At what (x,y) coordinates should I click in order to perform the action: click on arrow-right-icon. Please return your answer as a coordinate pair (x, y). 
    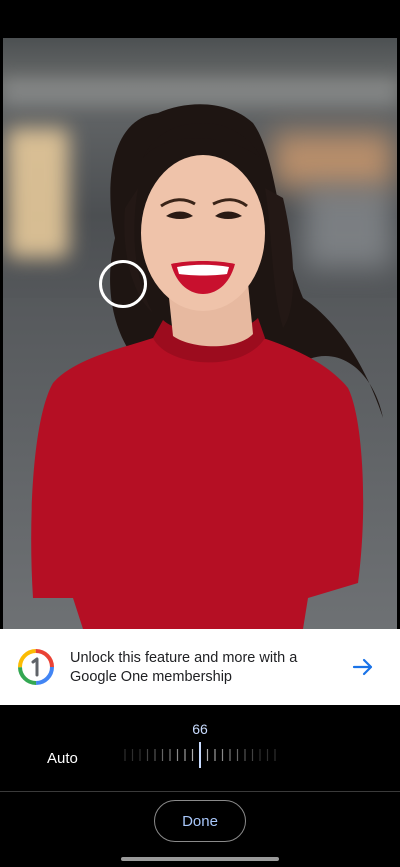
    Looking at the image, I should click on (363, 667).